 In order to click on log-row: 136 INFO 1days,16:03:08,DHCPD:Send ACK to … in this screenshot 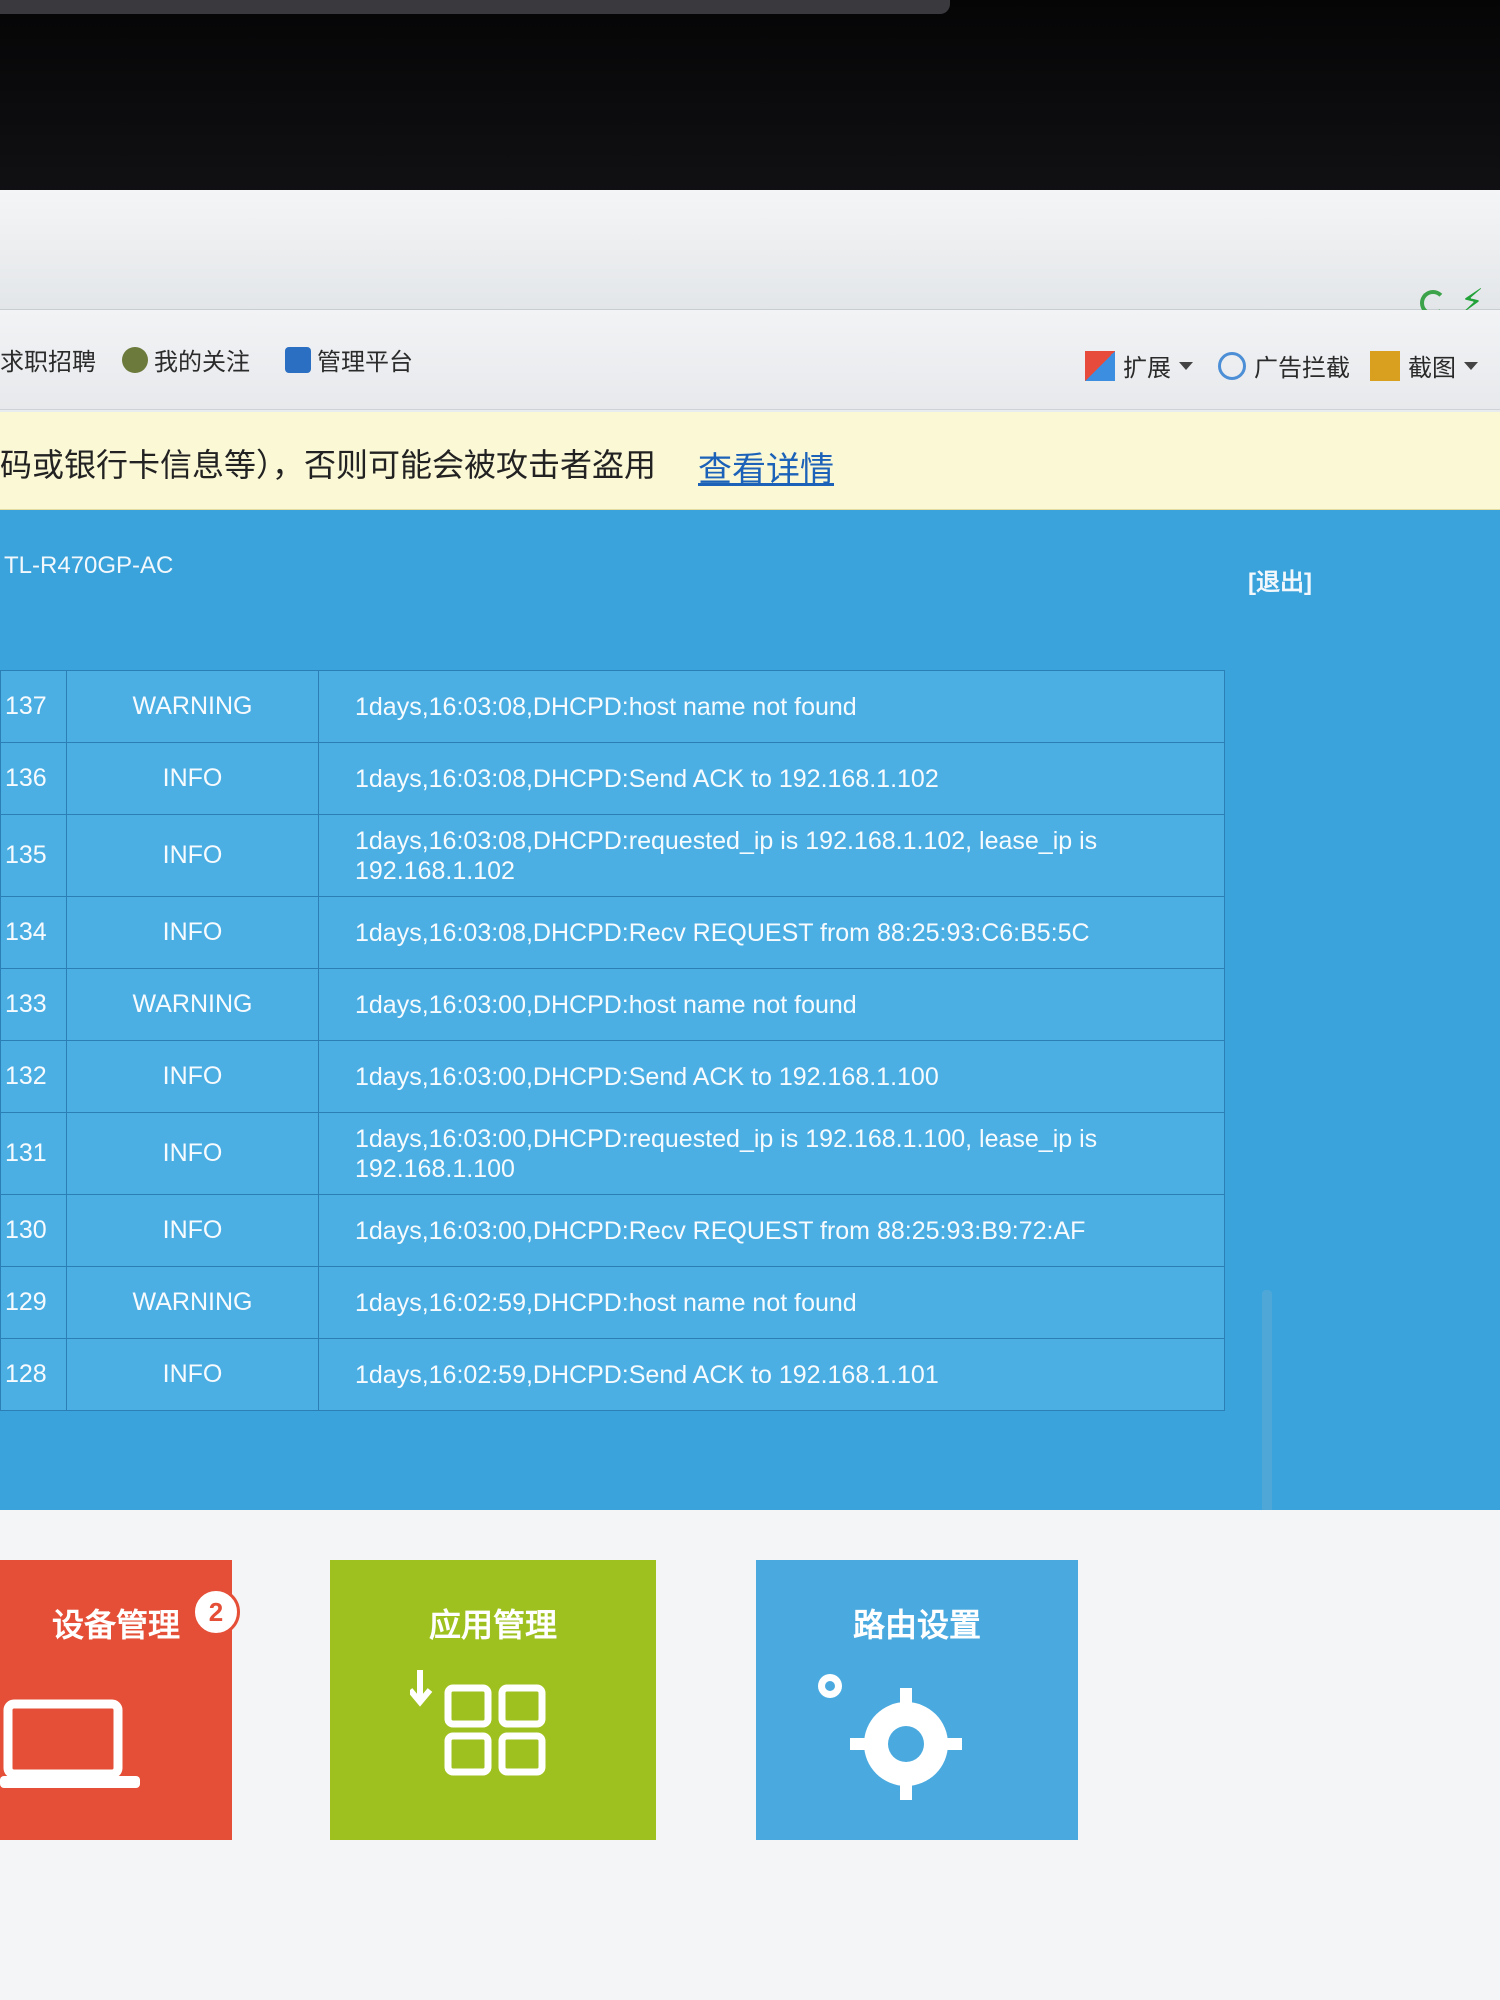, I will do `click(612, 778)`.